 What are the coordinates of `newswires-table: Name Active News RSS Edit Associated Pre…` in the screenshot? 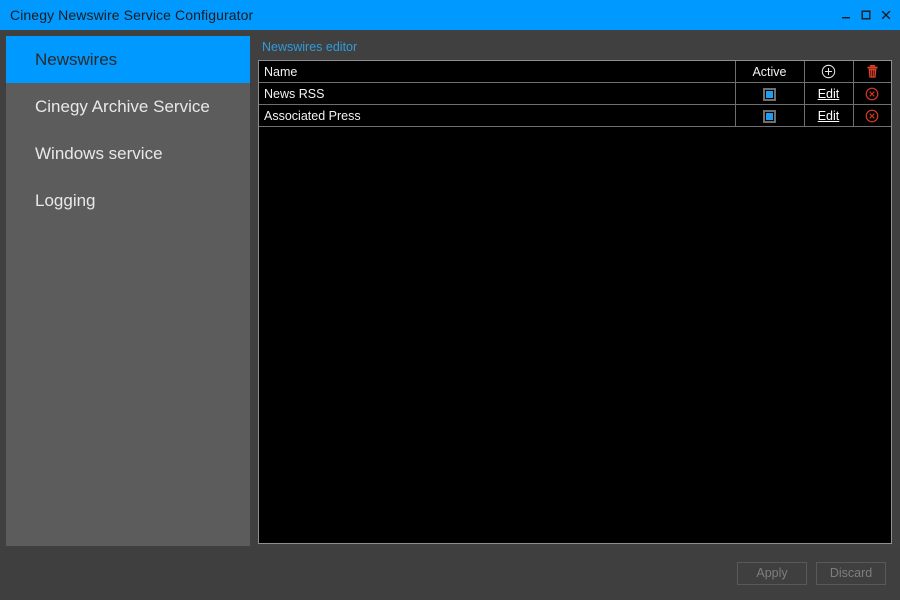 It's located at (575, 94).